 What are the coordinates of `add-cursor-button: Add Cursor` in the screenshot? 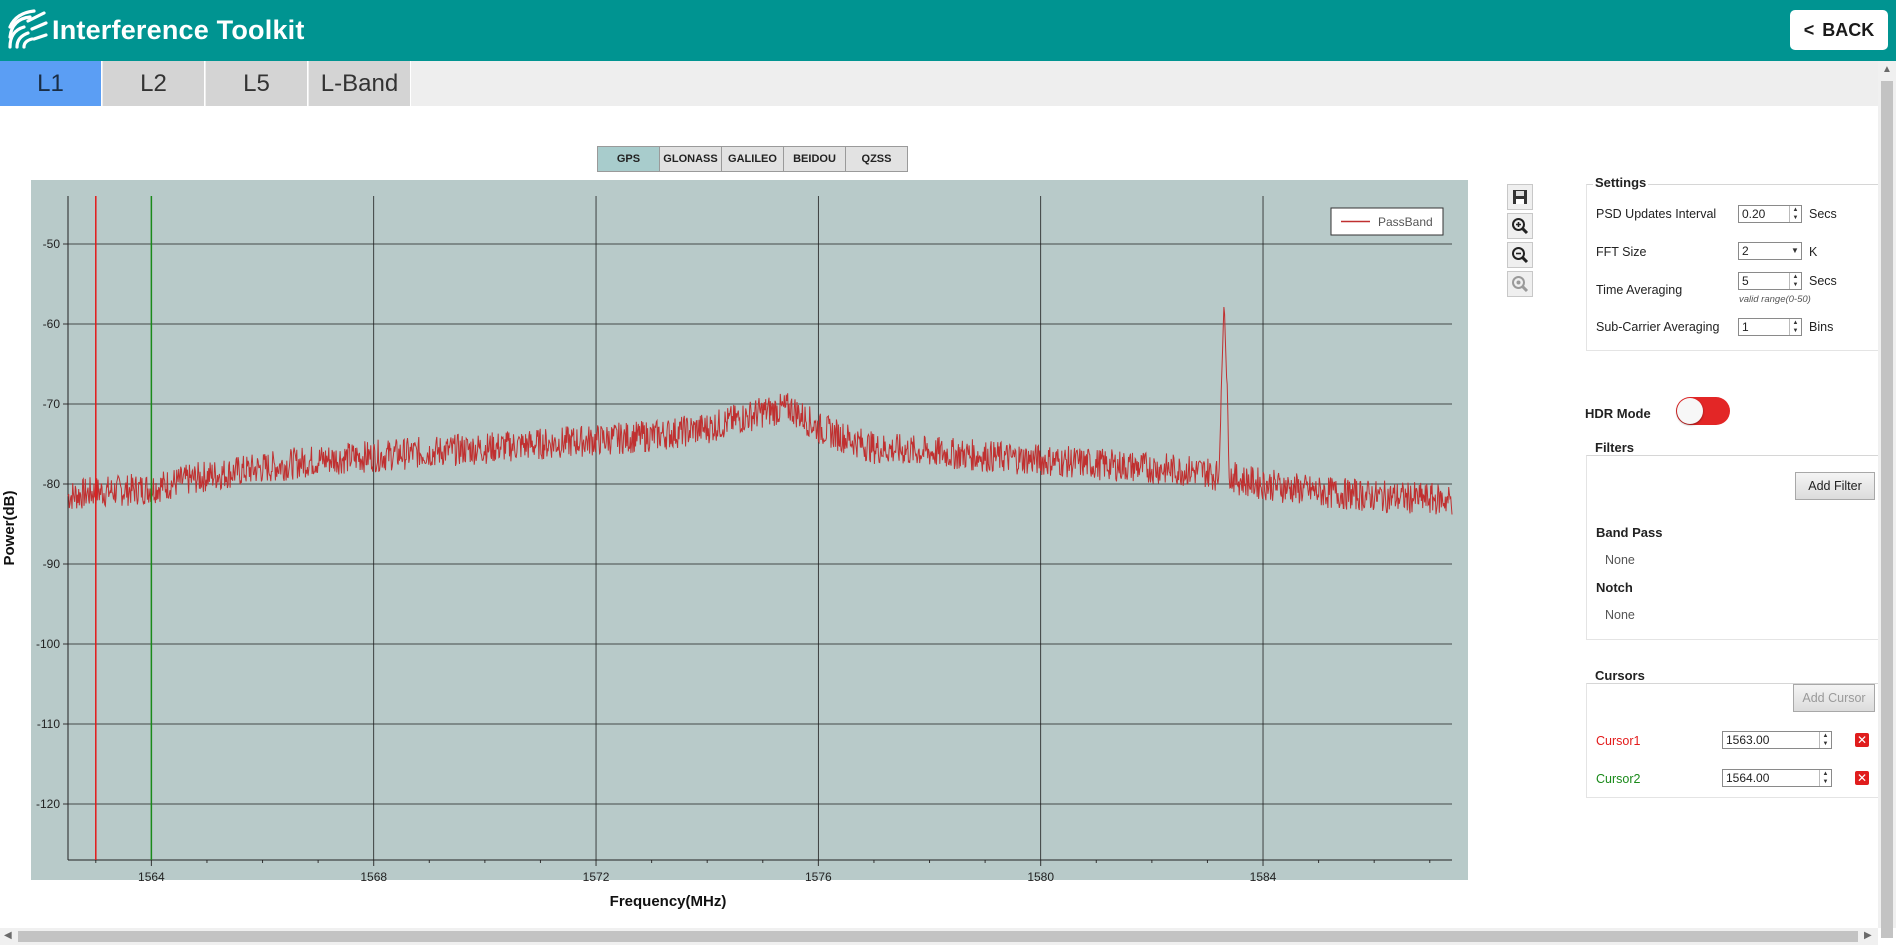 It's located at (1834, 698).